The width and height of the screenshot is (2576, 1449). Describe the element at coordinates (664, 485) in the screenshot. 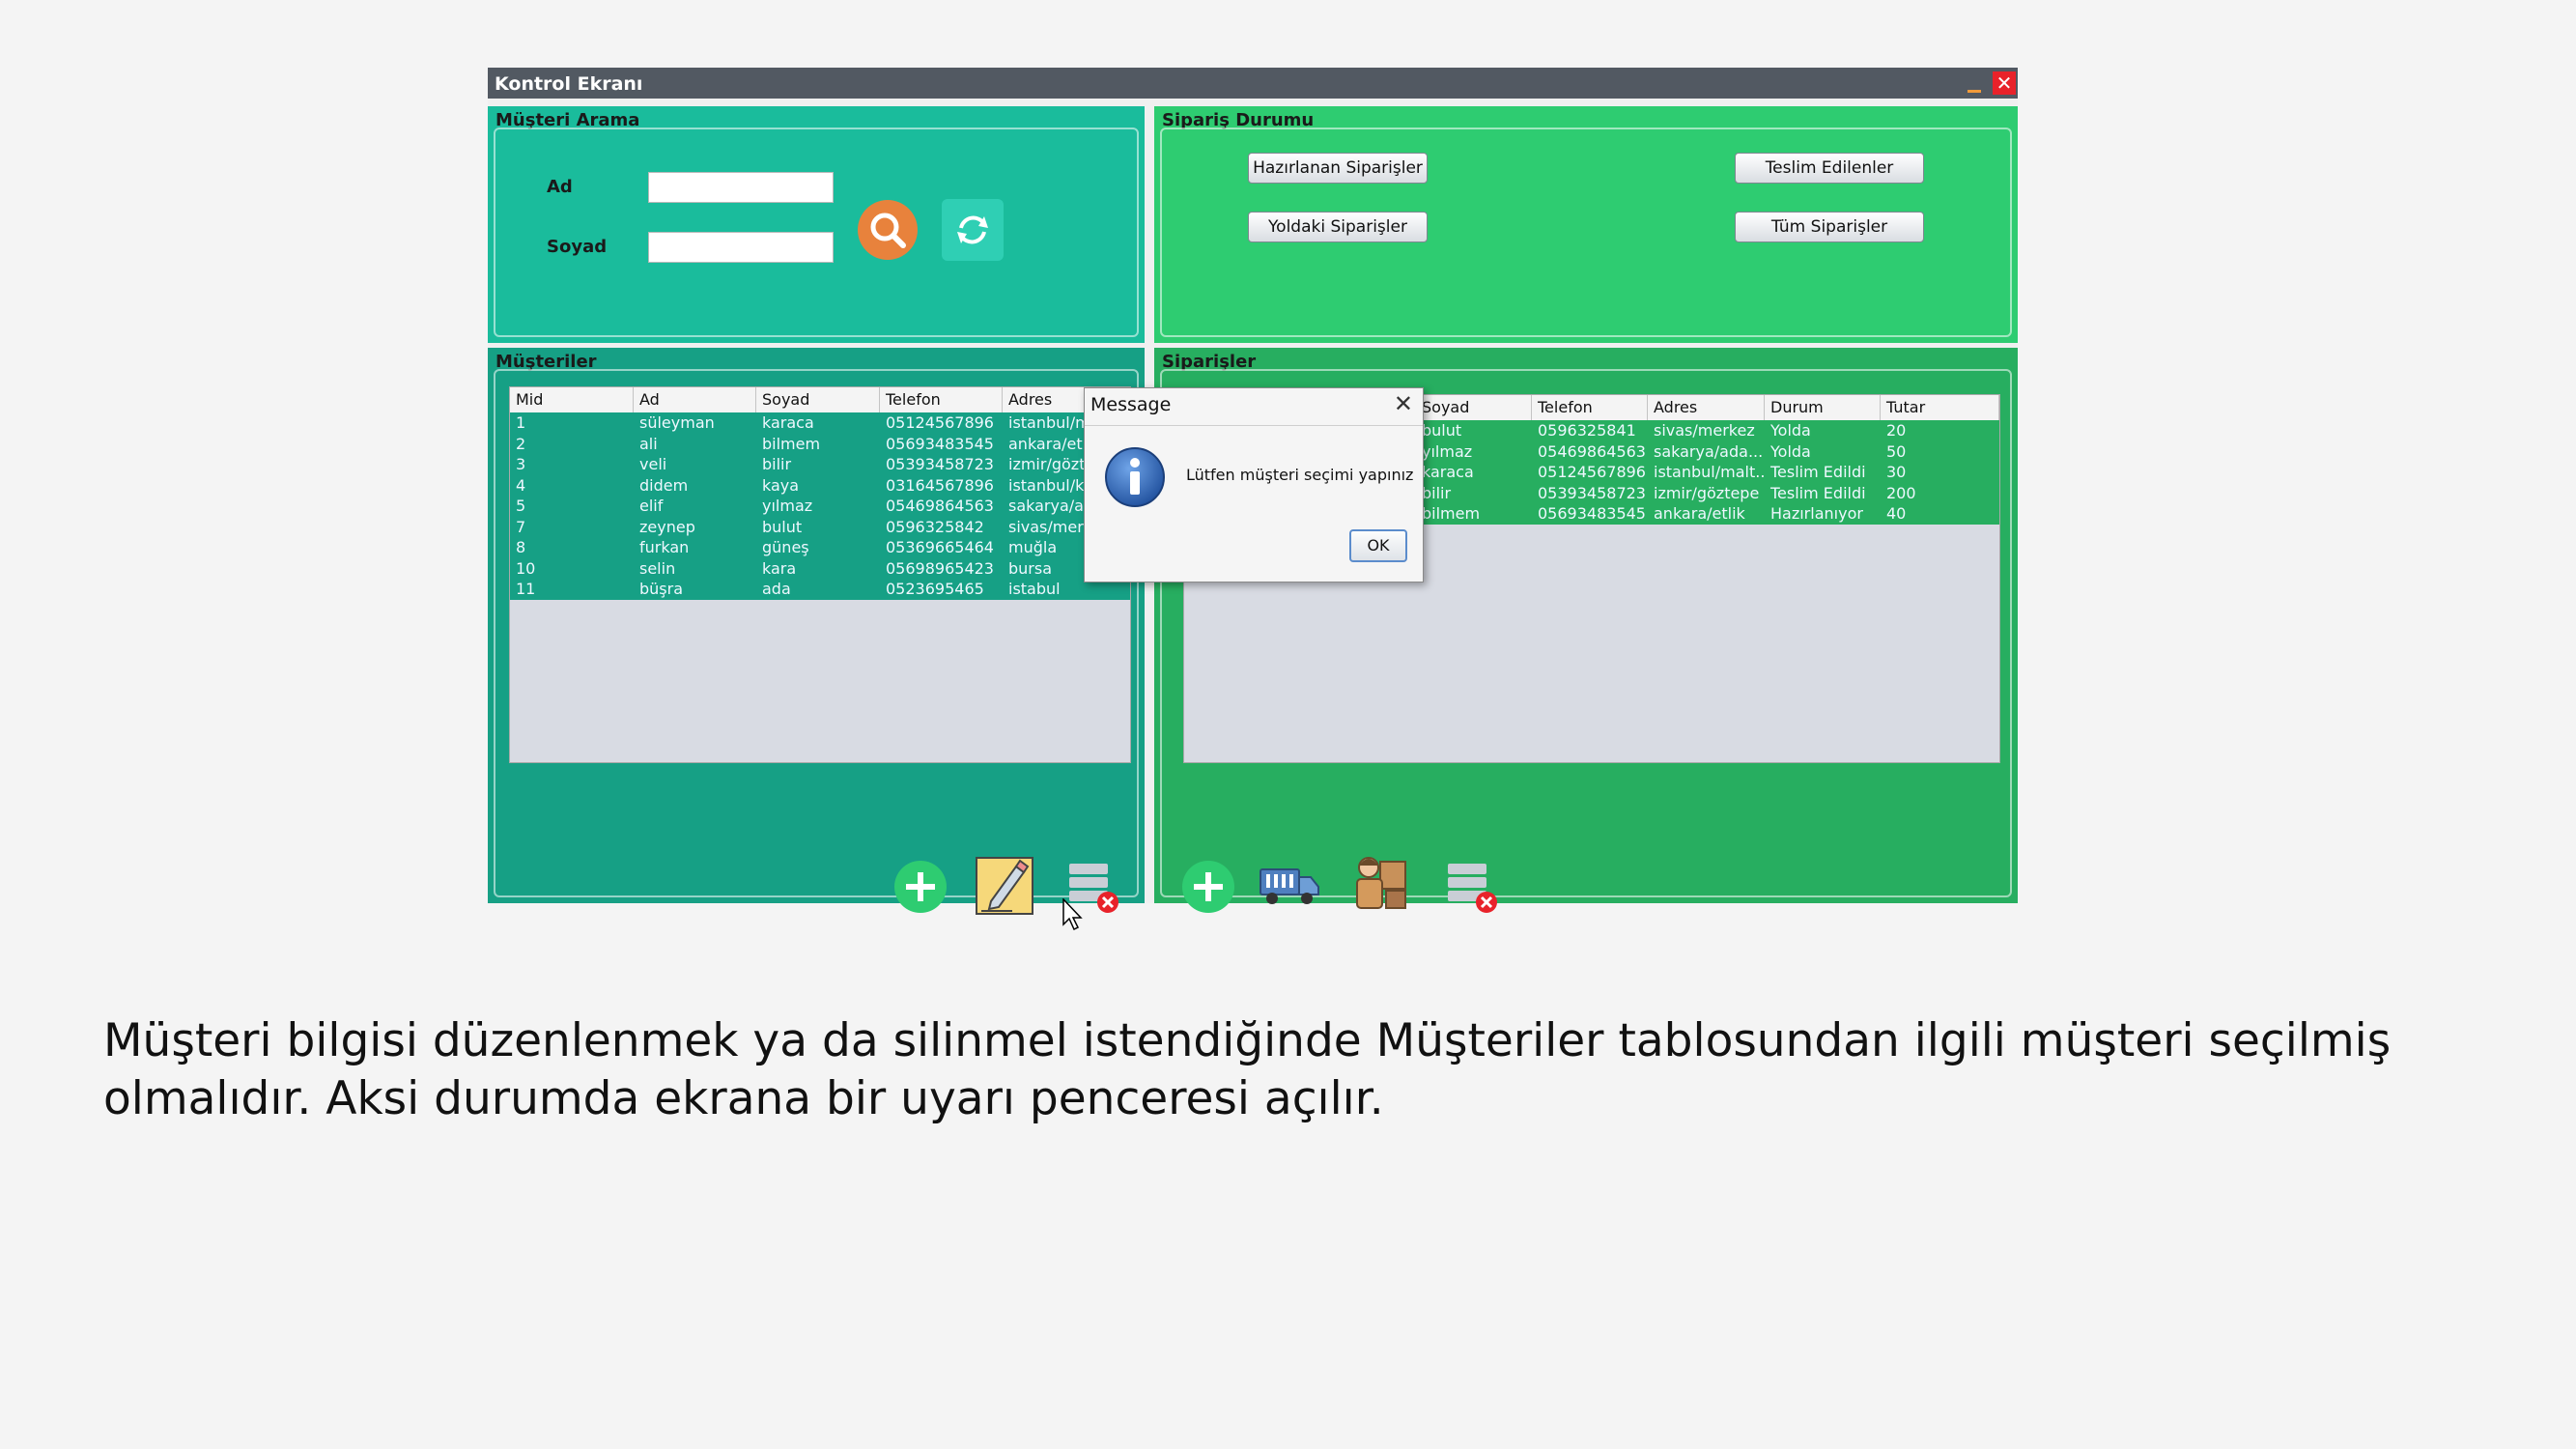

I see `table-cell: didem` at that location.